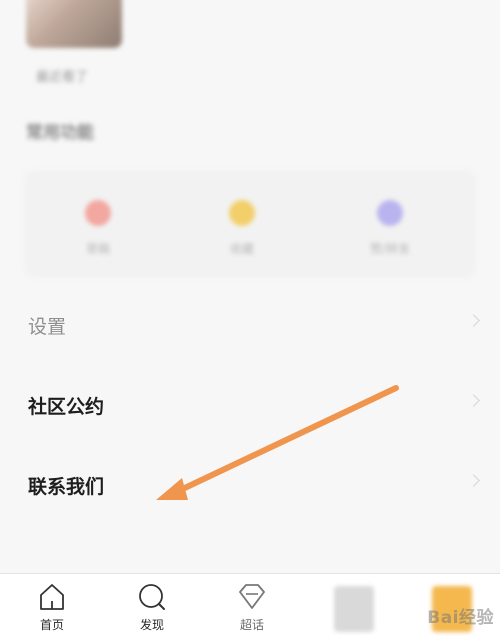 The image size is (500, 636). I want to click on tool-favorite: 收藏, so click(242, 228).